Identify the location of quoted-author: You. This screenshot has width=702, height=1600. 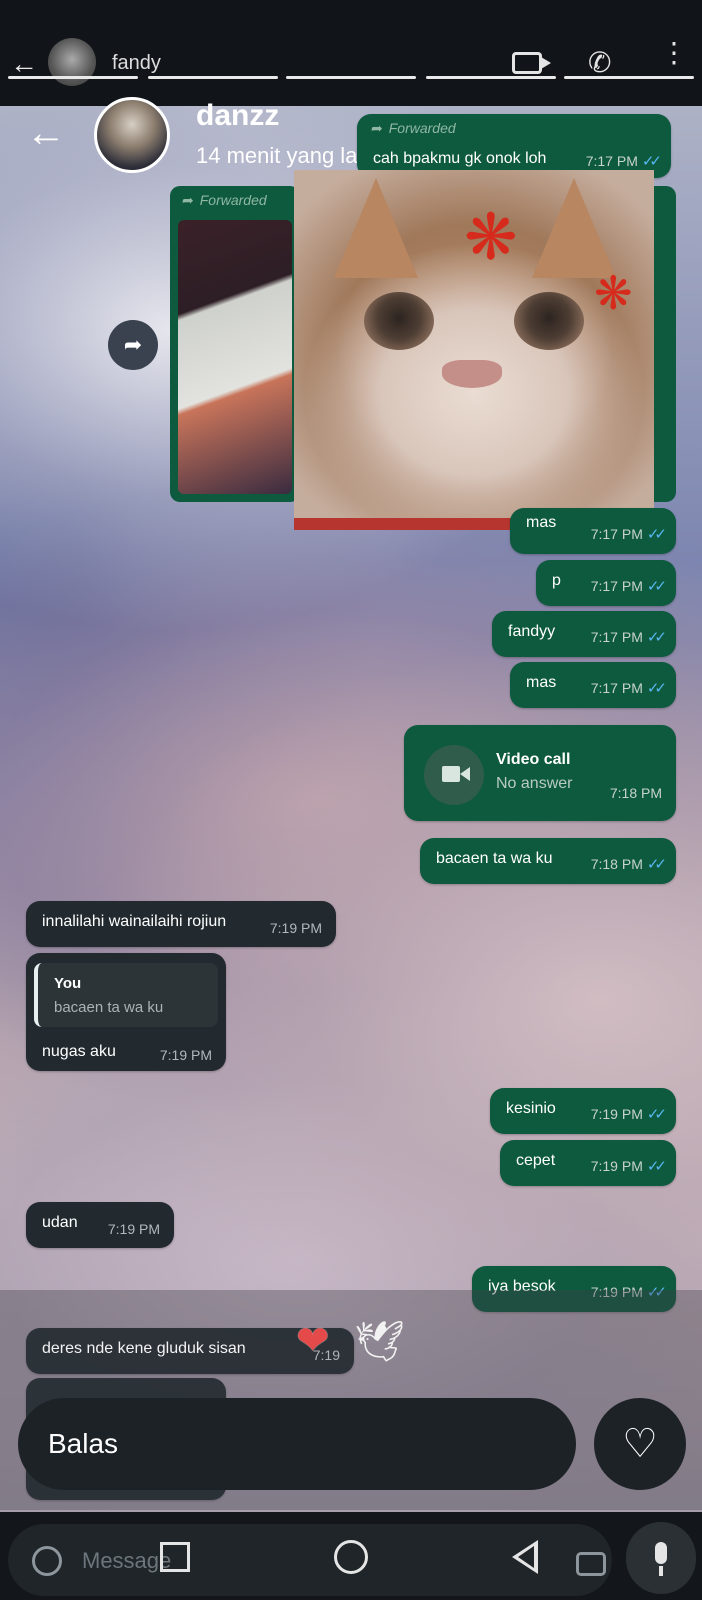
(68, 983).